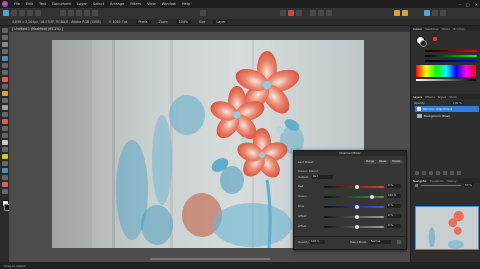  Describe the element at coordinates (4, 128) in the screenshot. I see `dodge-brush-icon` at that location.